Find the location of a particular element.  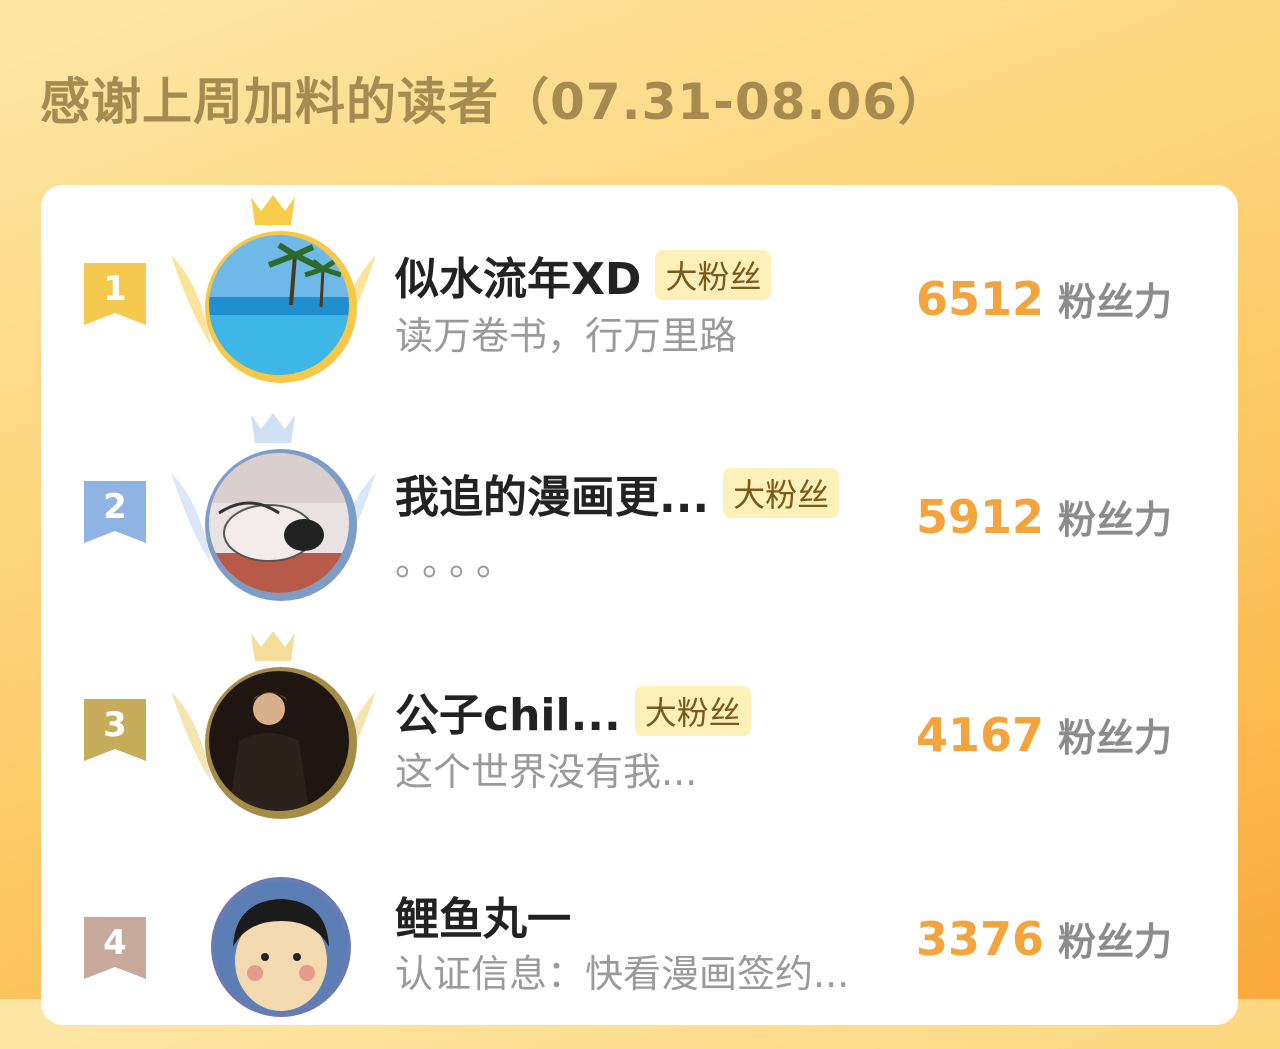

reader-name-line: 似水流年XD 大粉丝 is located at coordinates (583, 275).